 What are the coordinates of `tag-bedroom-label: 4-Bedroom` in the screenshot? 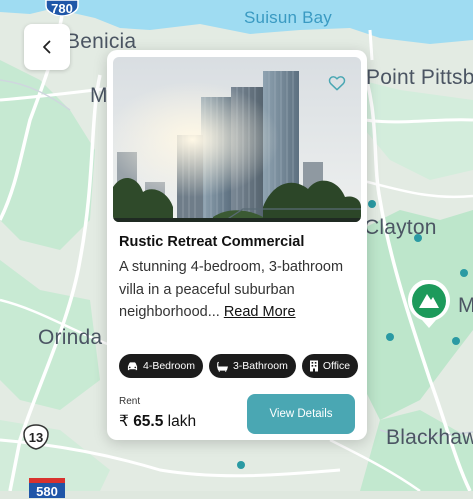 It's located at (169, 366).